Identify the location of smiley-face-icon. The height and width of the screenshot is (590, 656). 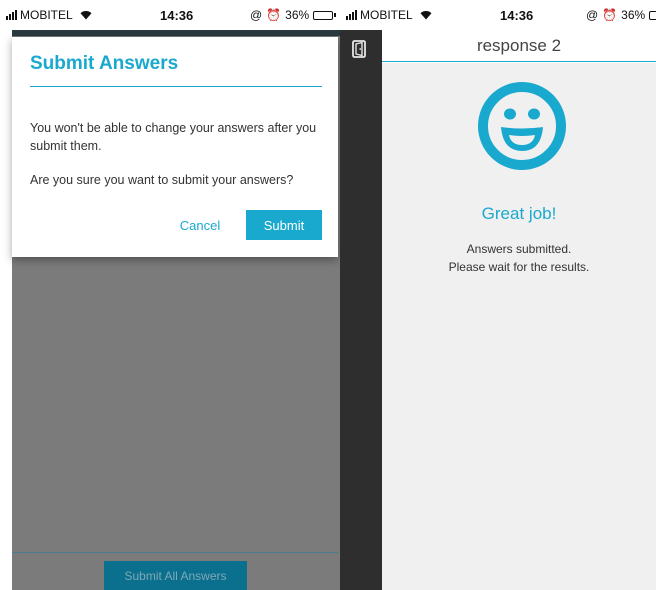
(522, 128).